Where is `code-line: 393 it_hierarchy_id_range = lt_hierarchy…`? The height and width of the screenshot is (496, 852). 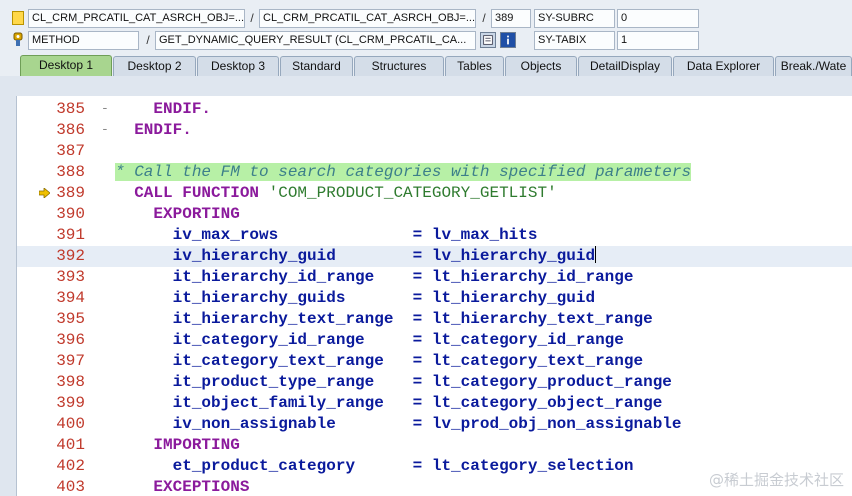 code-line: 393 it_hierarchy_id_range = lt_hierarchy… is located at coordinates (434, 277).